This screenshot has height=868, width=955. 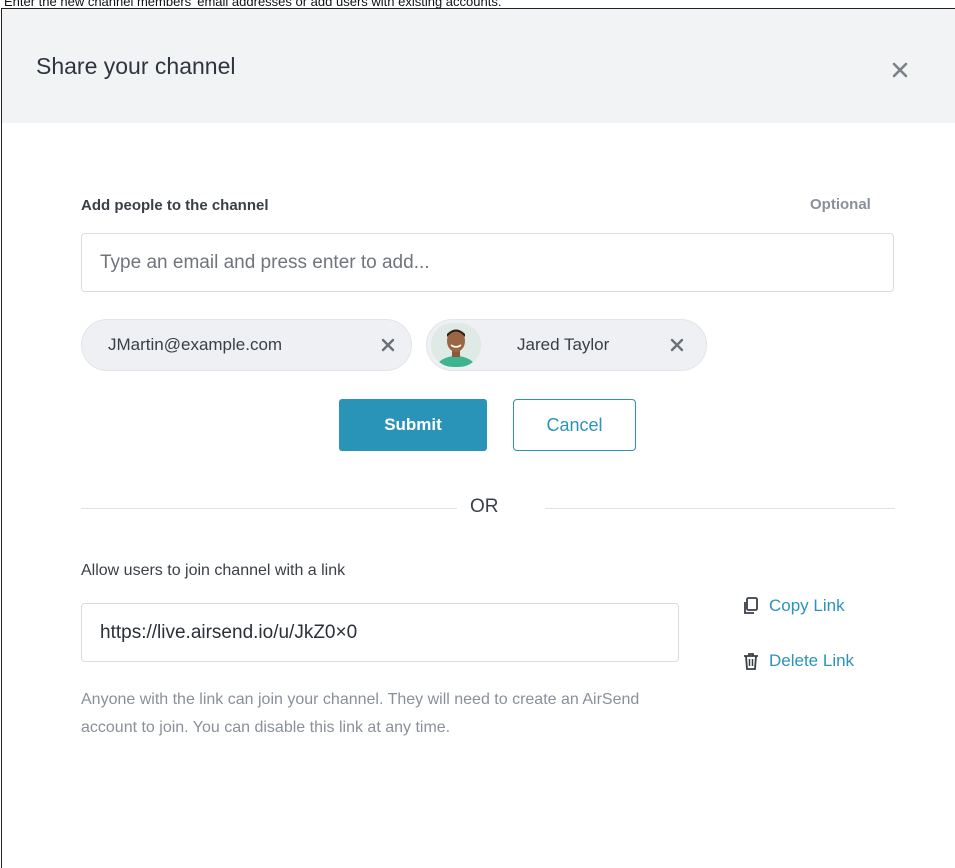 I want to click on share-link-field, so click(x=380, y=632).